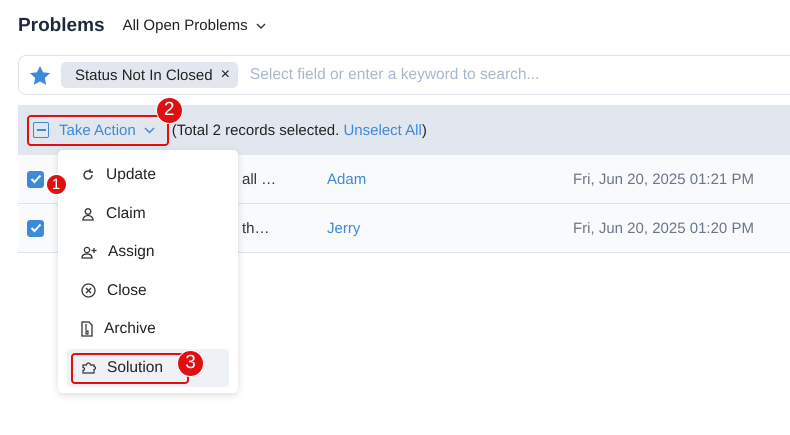 The height and width of the screenshot is (435, 790). Describe the element at coordinates (225, 75) in the screenshot. I see `remove-filter-button: ×` at that location.